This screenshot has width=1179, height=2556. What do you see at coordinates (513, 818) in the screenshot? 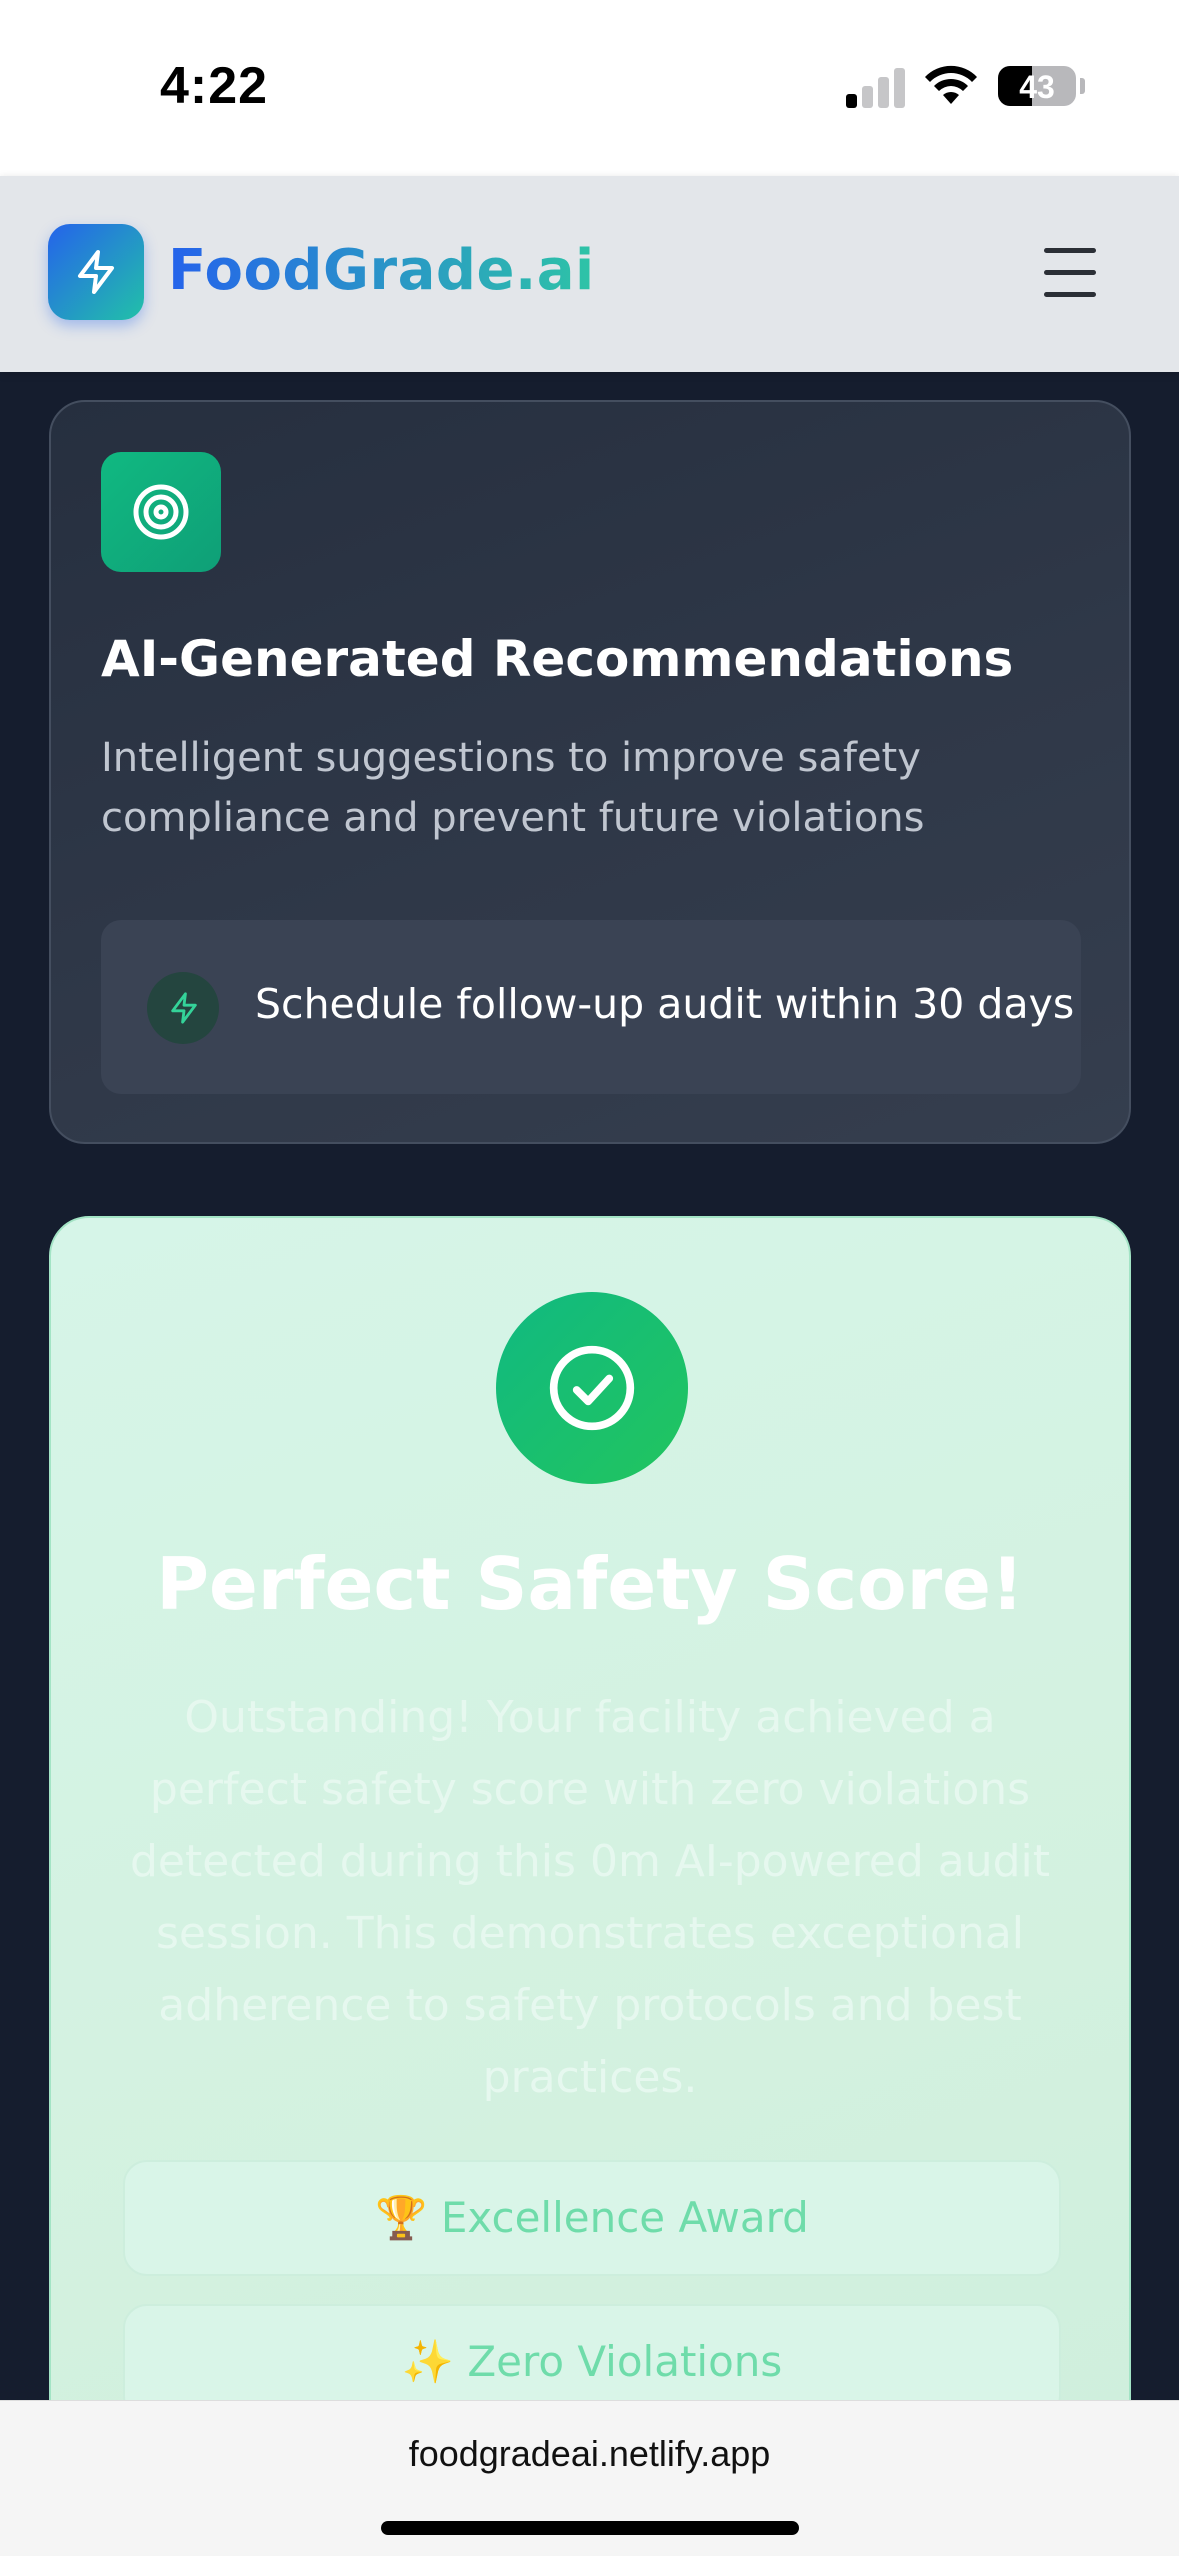
I see `description-line: compliance and prevent future violations` at bounding box center [513, 818].